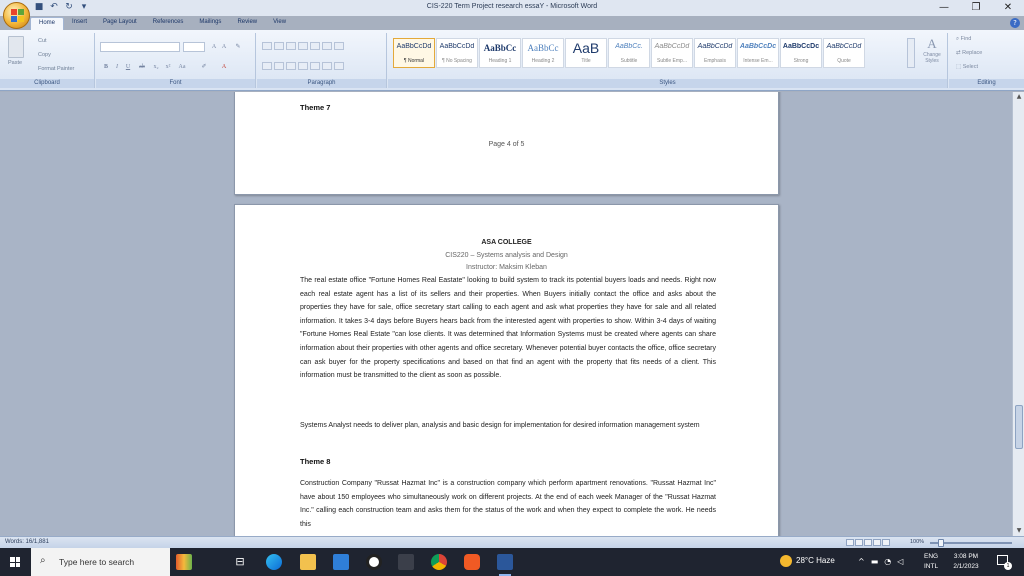 This screenshot has width=1024, height=576. Describe the element at coordinates (801, 53) in the screenshot. I see `style-strong: AaBbCcDc Strong` at that location.